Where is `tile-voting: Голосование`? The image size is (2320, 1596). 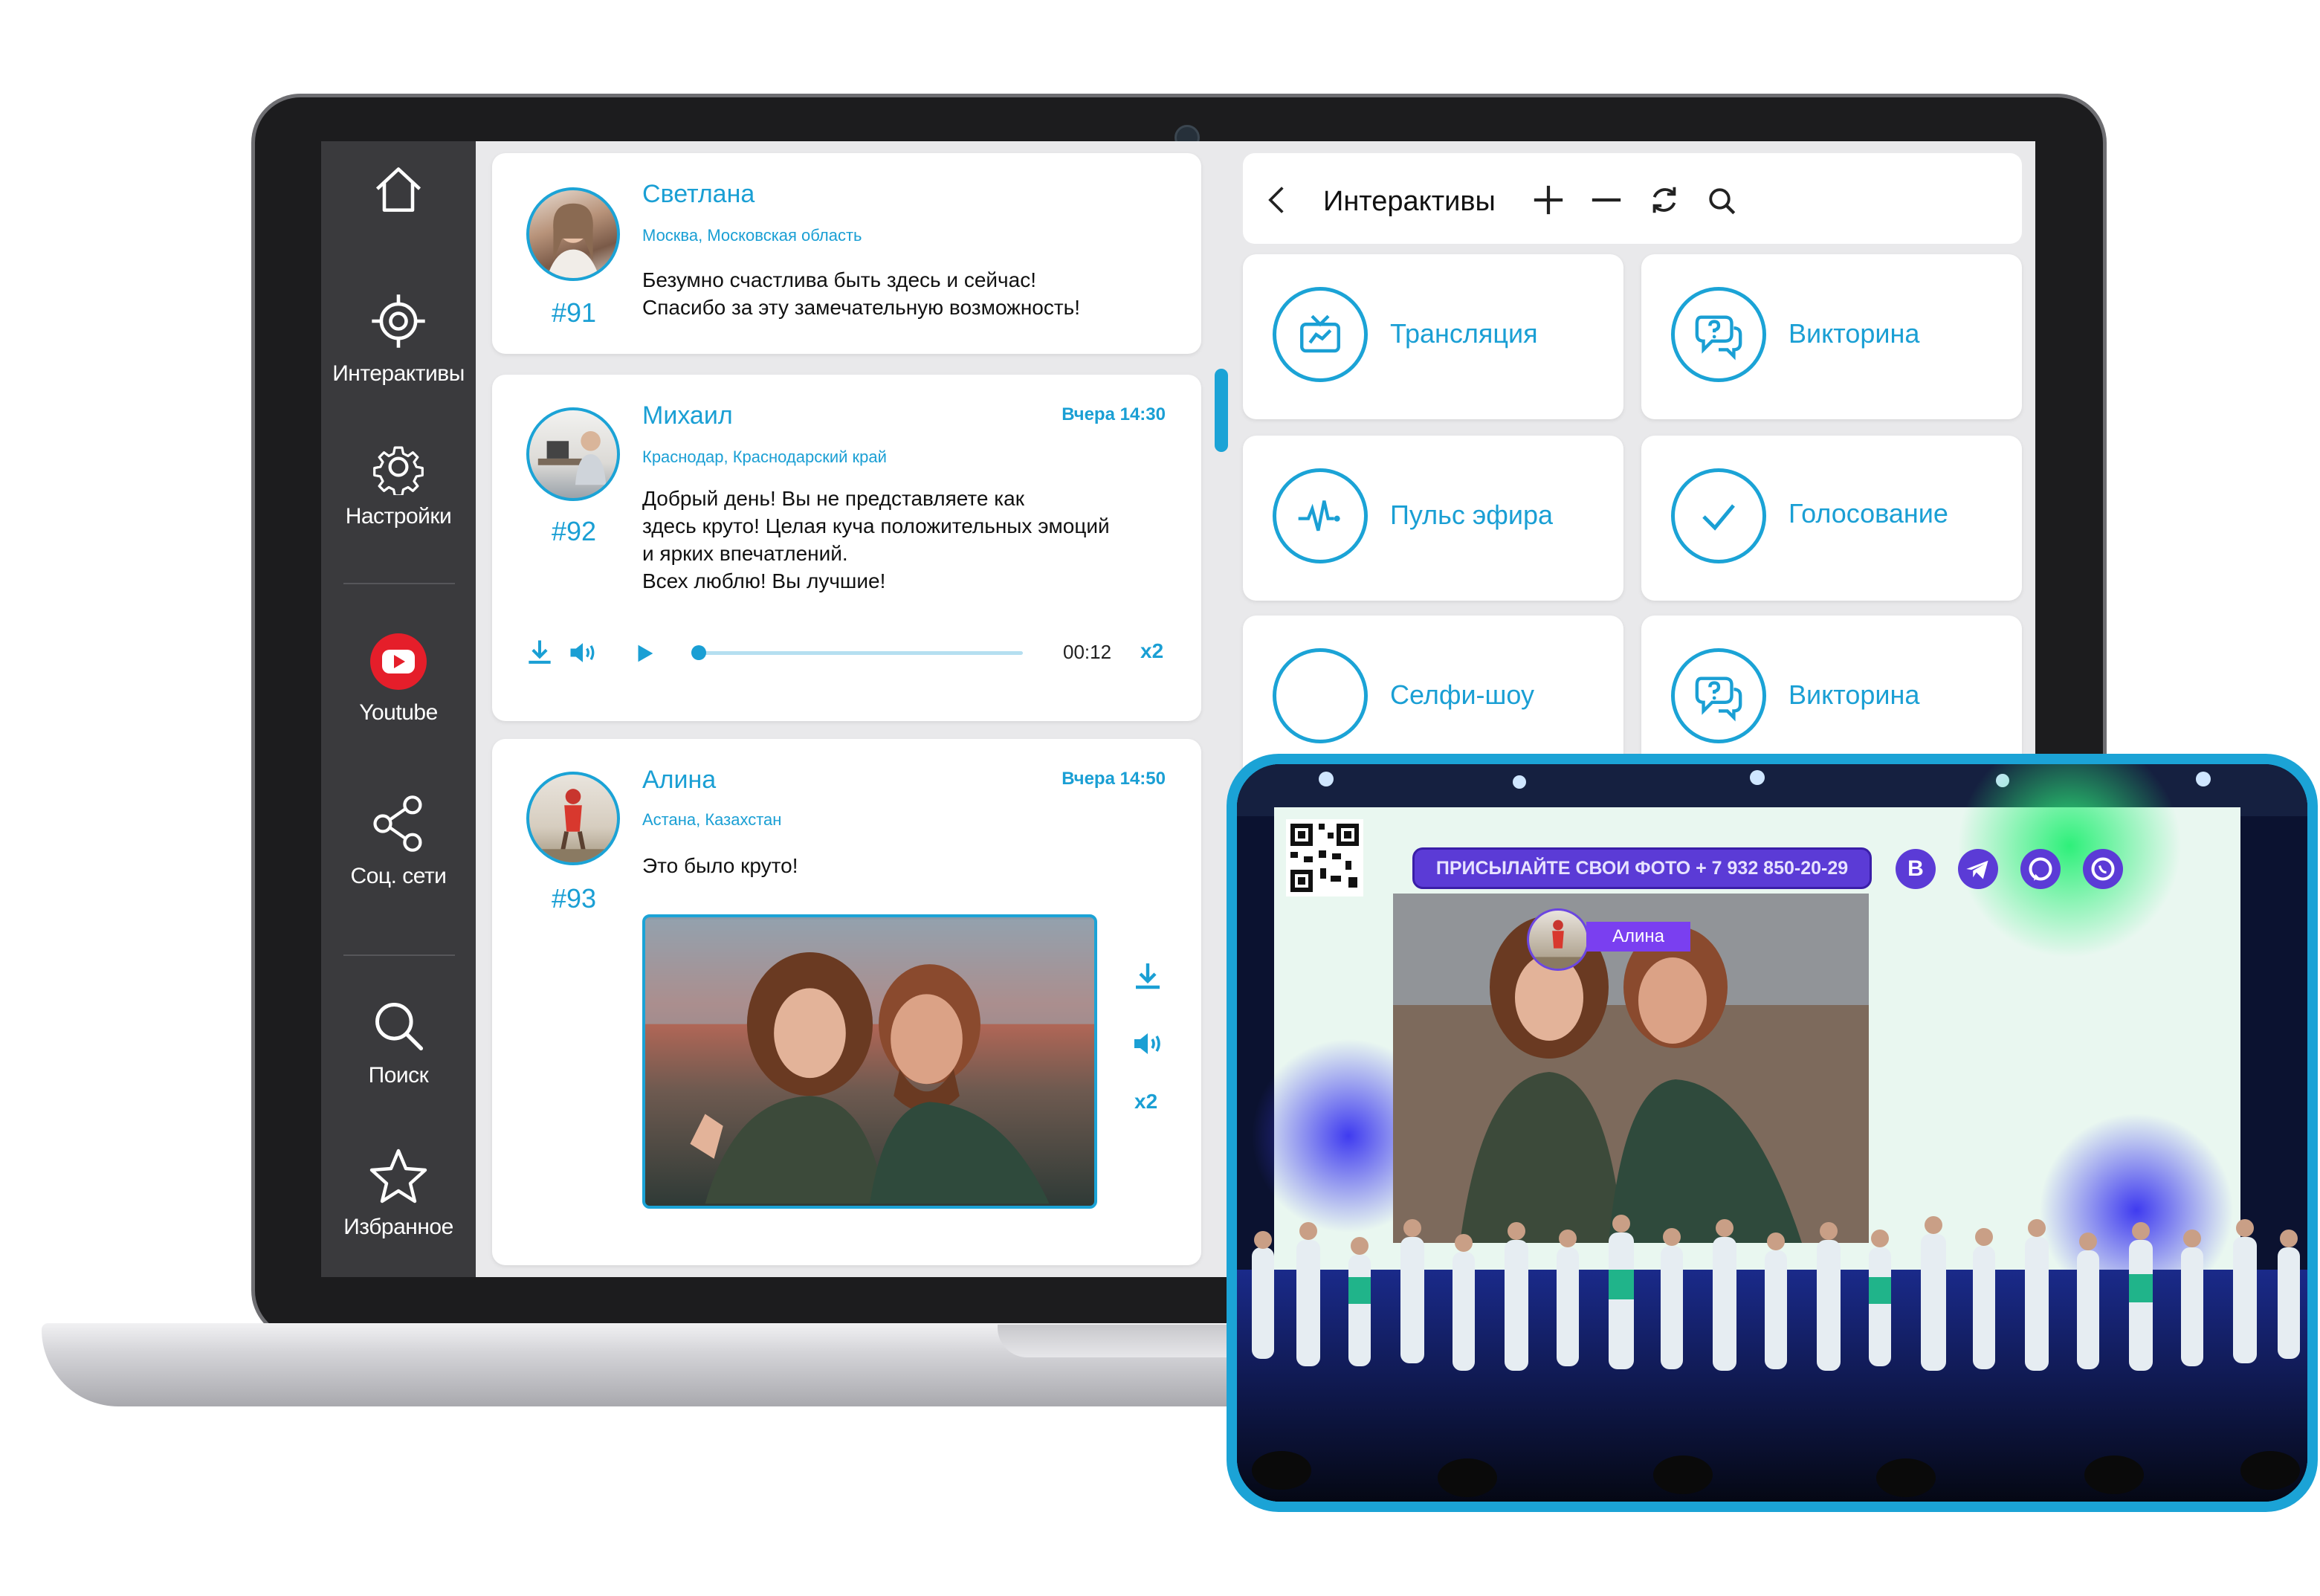 tile-voting: Голосование is located at coordinates (1831, 518).